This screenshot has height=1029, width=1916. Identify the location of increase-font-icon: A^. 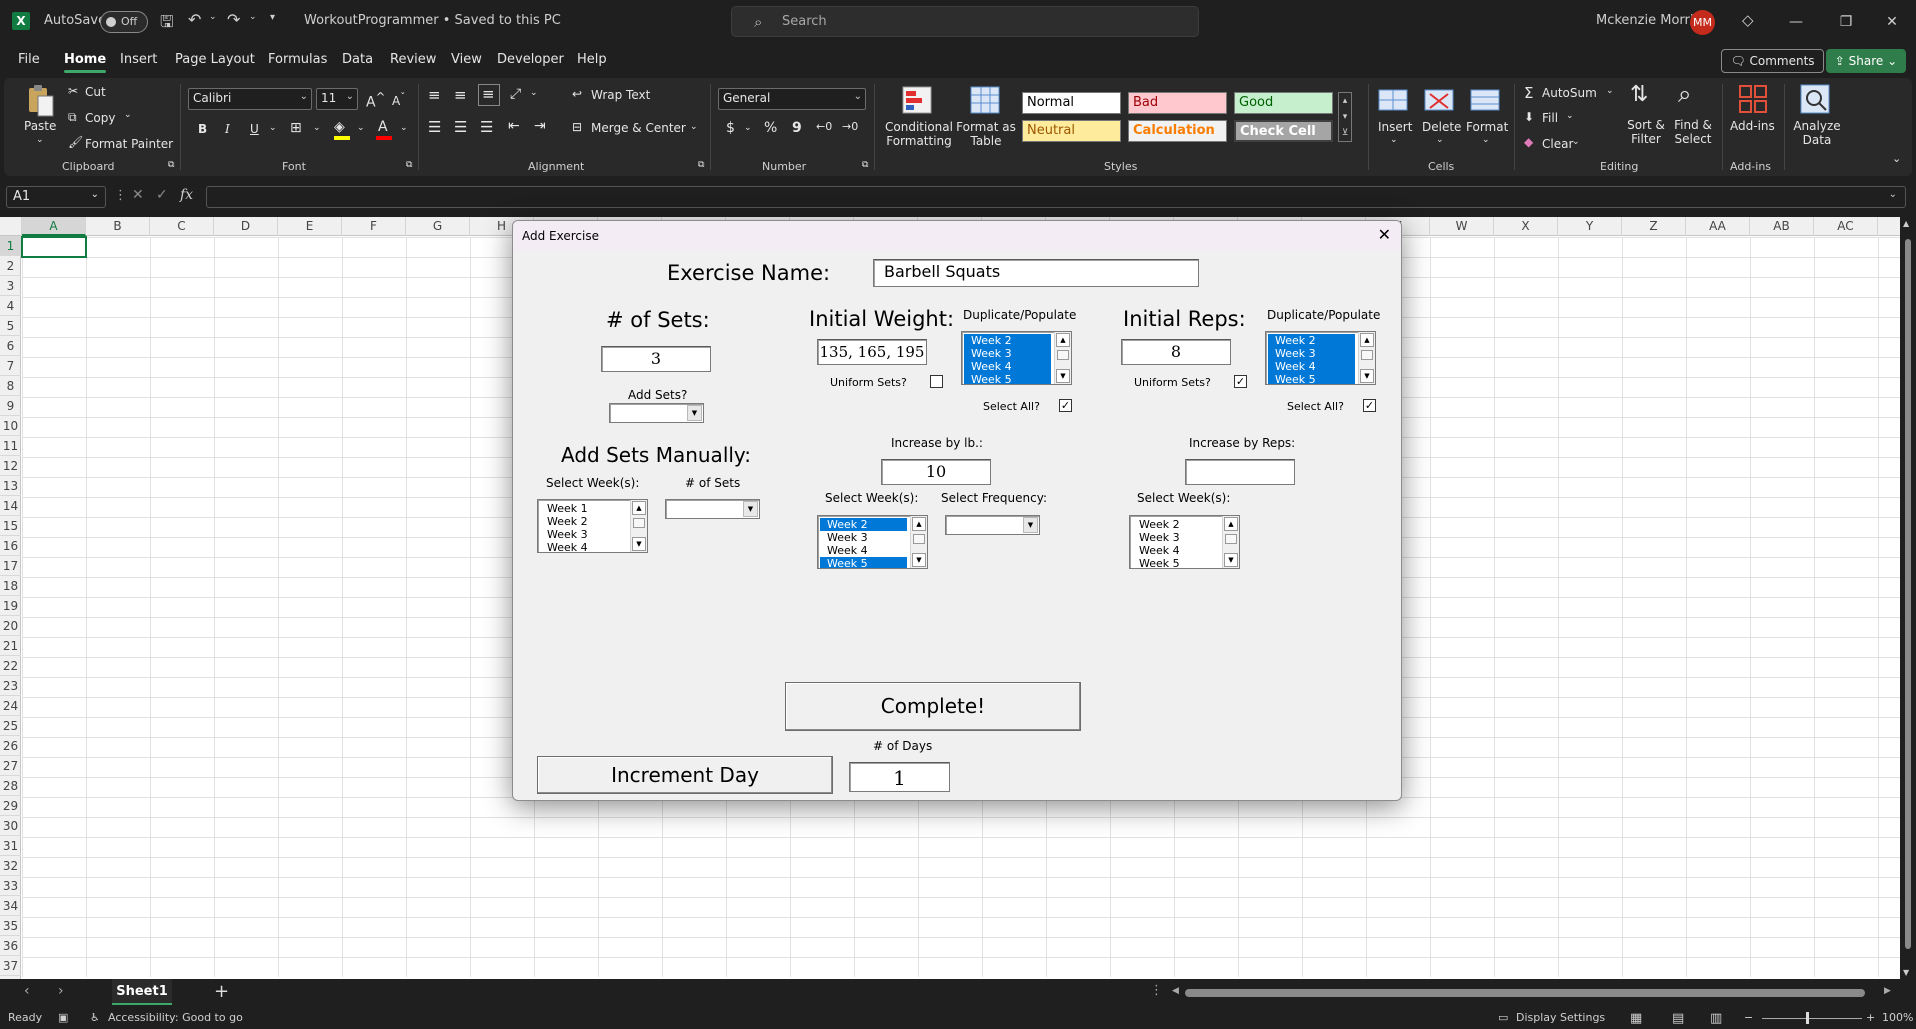
(375, 100).